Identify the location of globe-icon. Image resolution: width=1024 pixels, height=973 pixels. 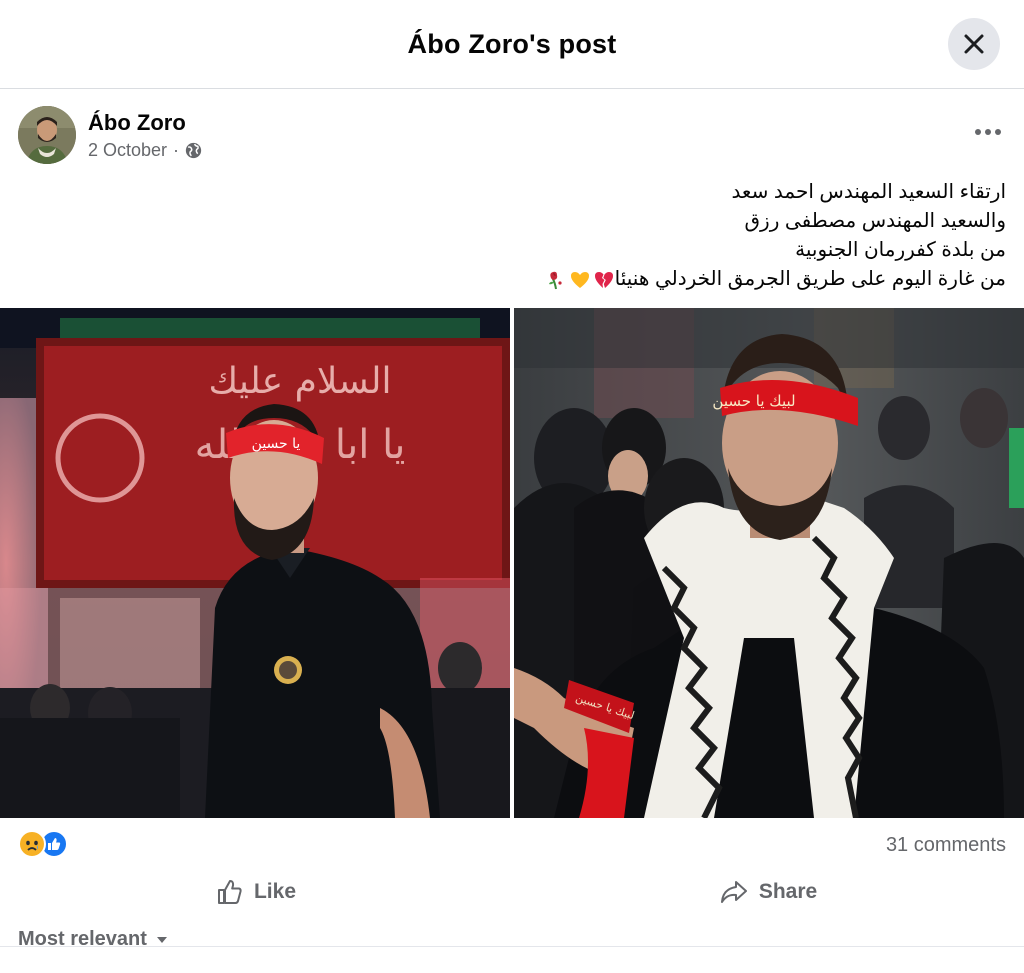
(193, 150).